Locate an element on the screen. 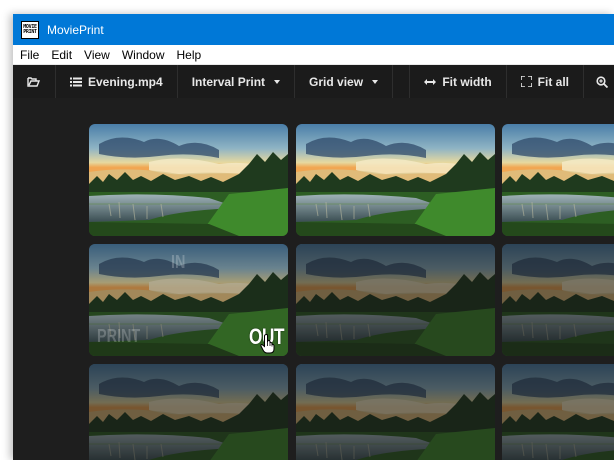 This screenshot has height=460, width=614. expand-icon is located at coordinates (526, 81).